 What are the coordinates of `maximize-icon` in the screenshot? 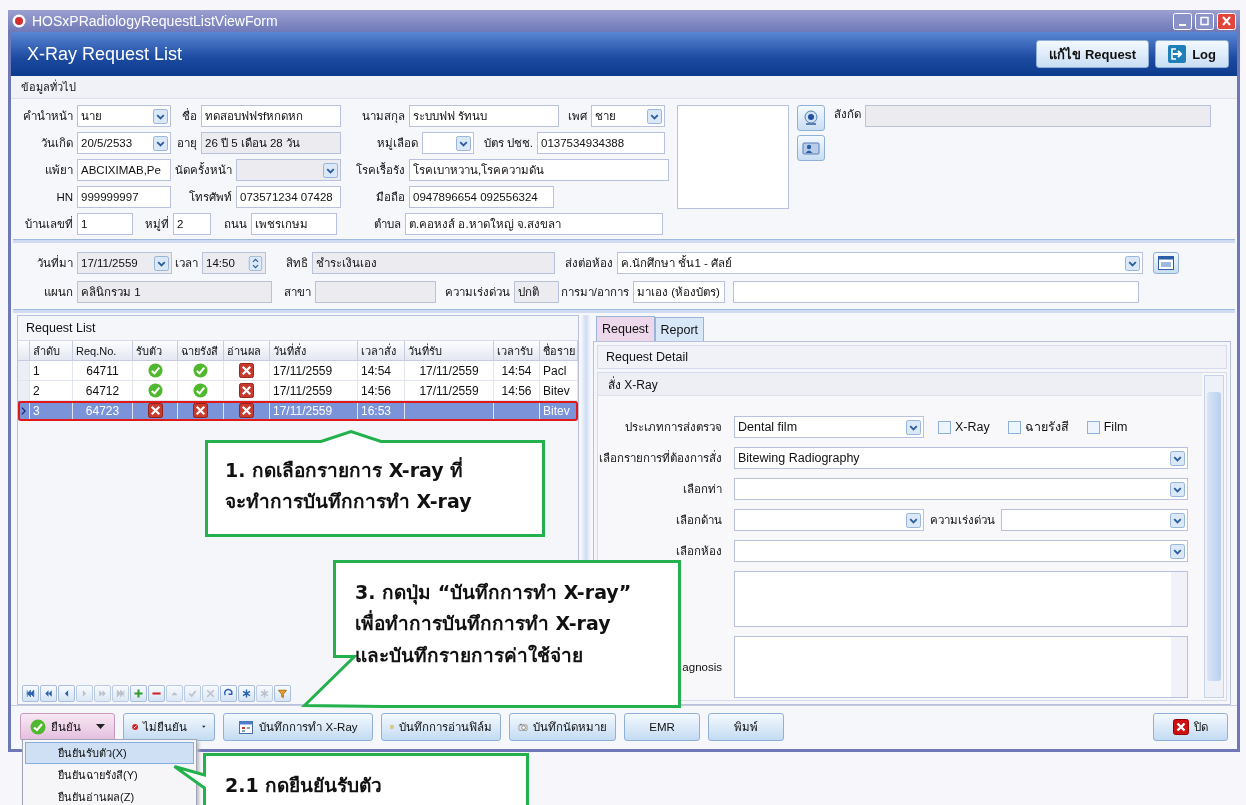 It's located at (1204, 21).